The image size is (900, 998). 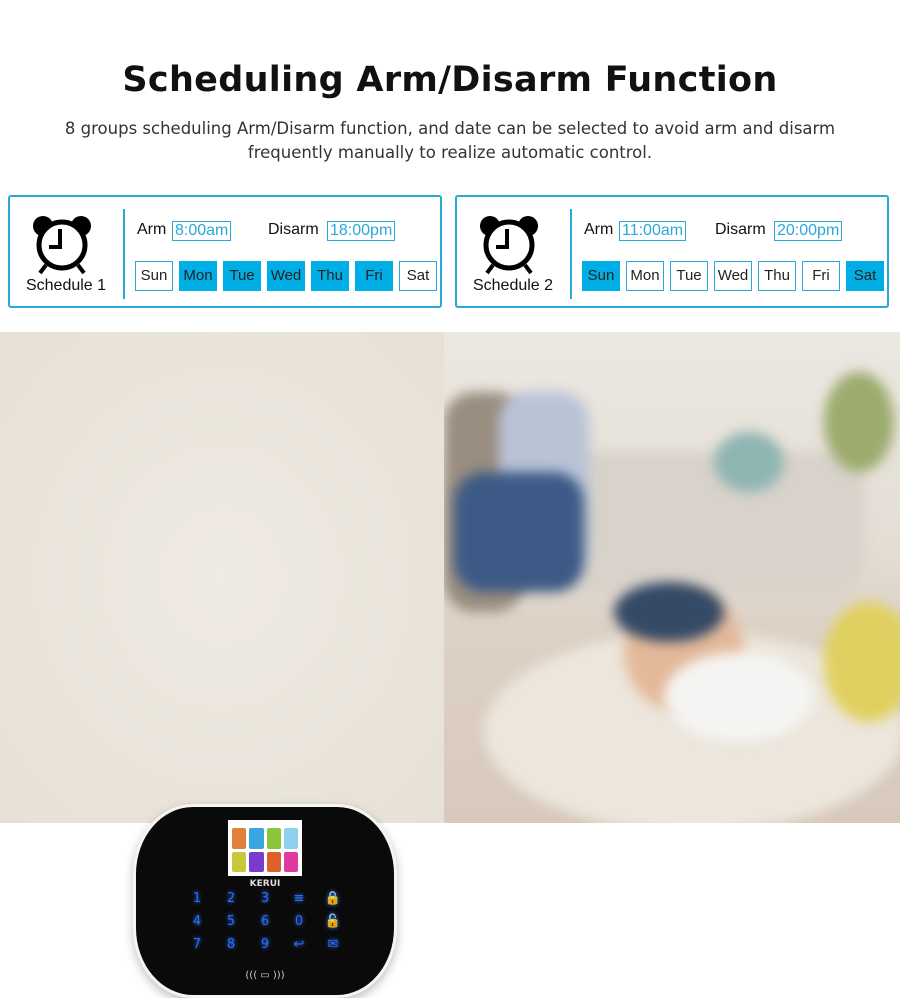 What do you see at coordinates (265, 944) in the screenshot?
I see `keypad-key: 9` at bounding box center [265, 944].